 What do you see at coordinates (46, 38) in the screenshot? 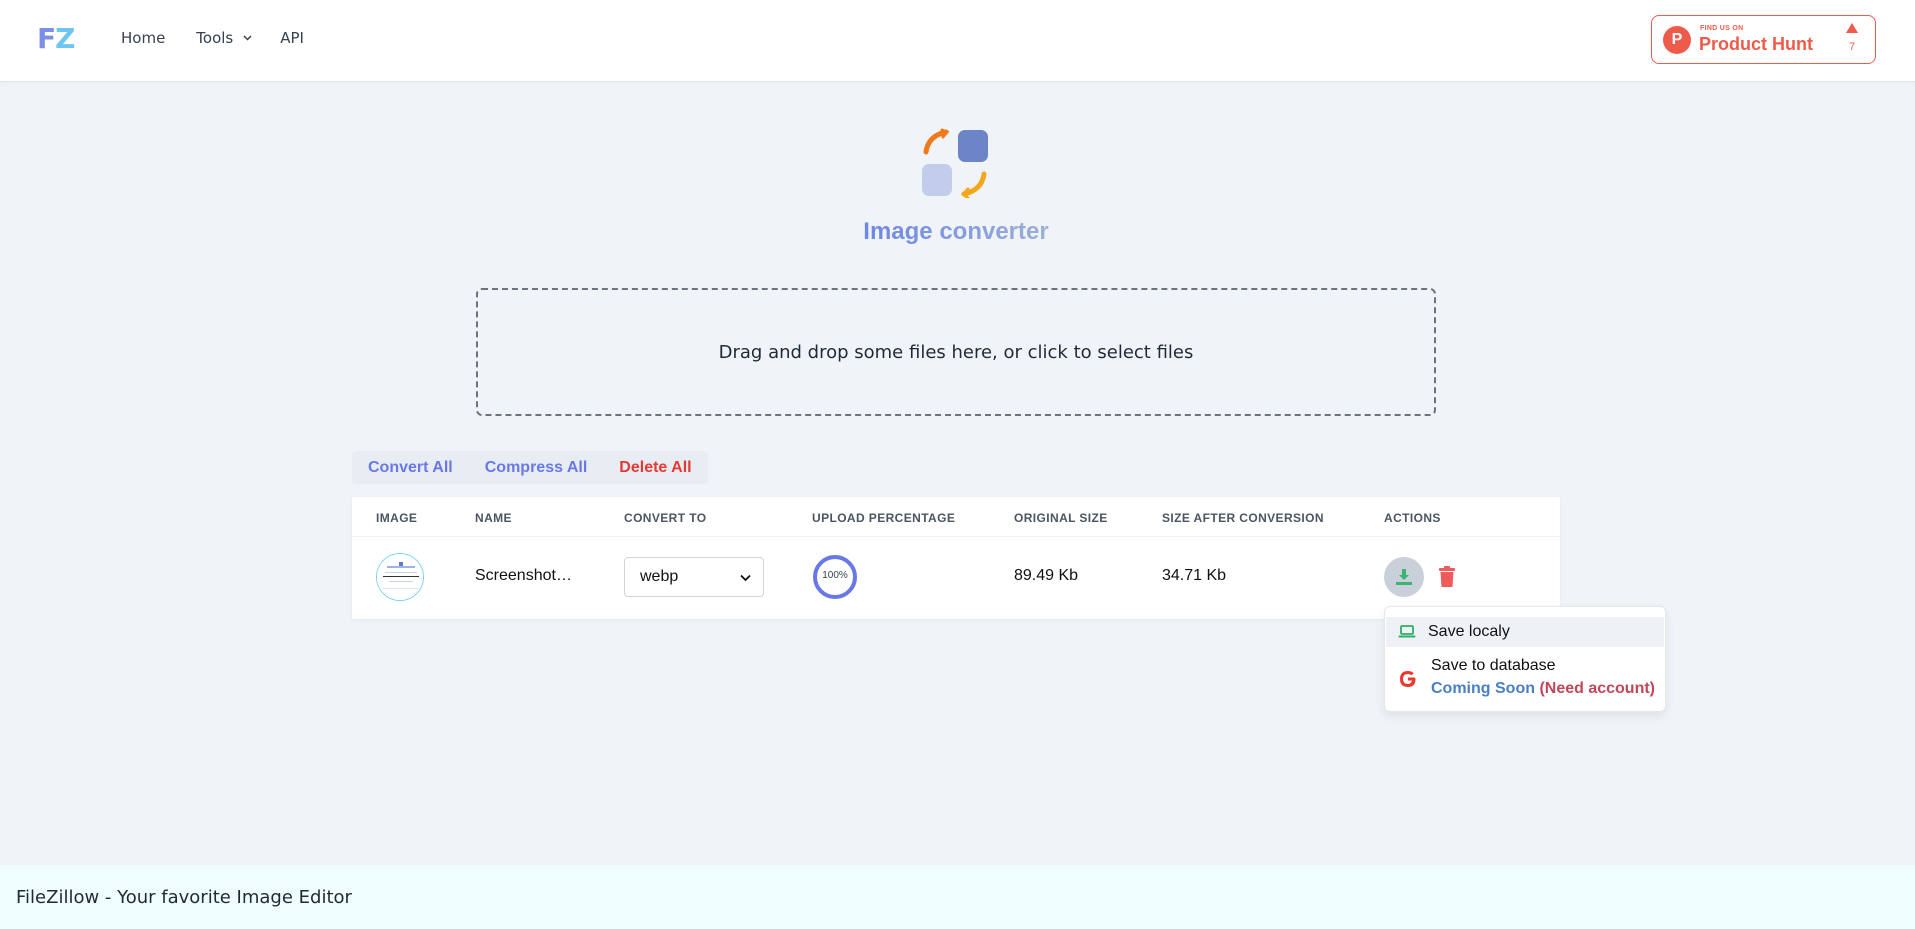
I see `logo-letter-f: F` at bounding box center [46, 38].